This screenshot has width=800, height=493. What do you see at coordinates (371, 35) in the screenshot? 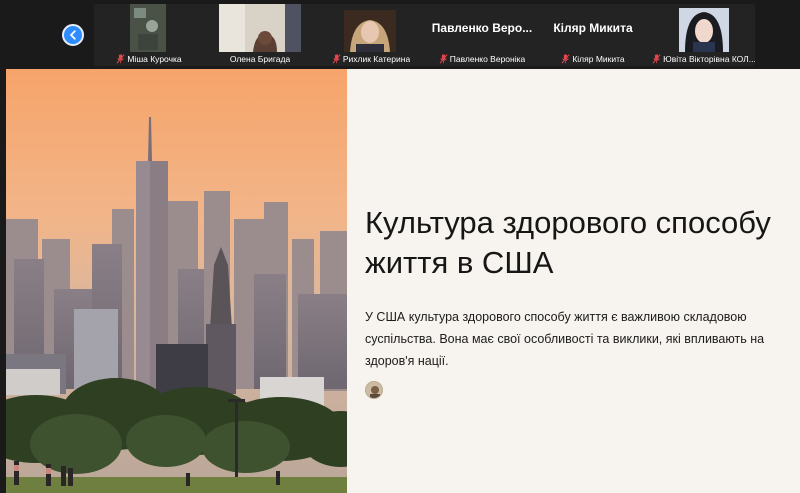
I see `participant-tile: Рихлик Катерина` at bounding box center [371, 35].